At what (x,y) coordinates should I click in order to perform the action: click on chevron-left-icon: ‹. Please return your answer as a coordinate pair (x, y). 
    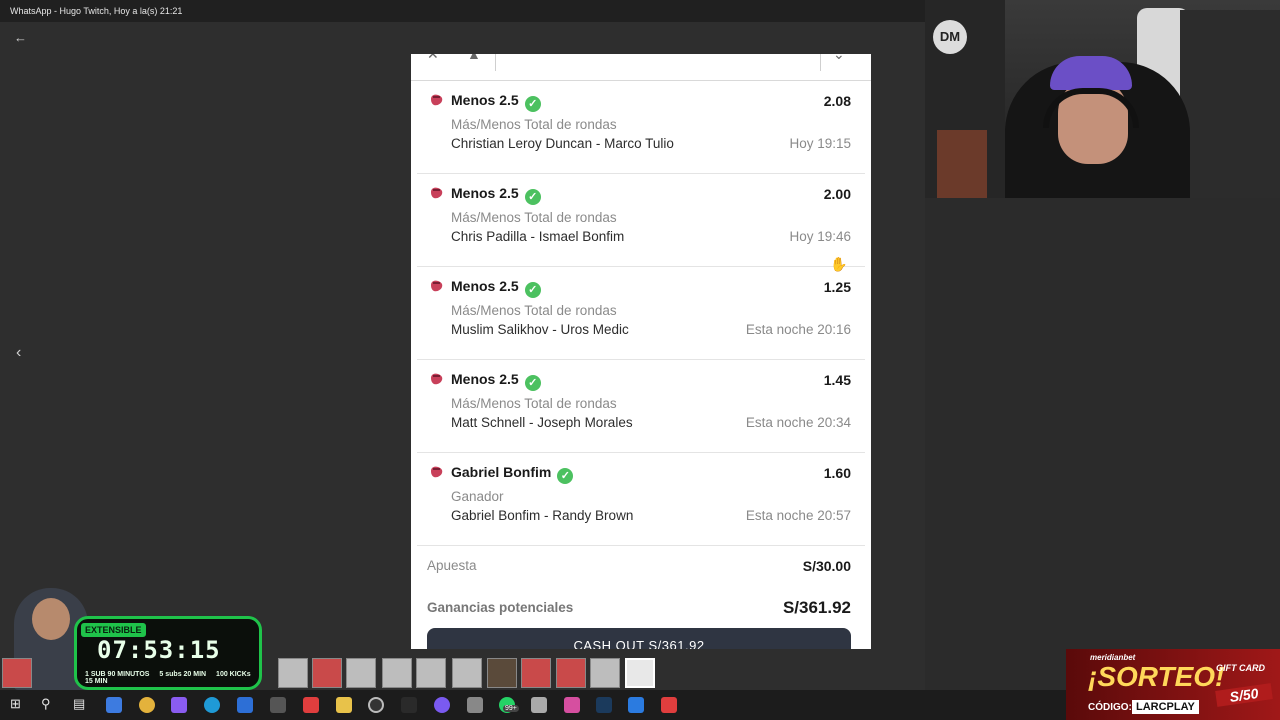
    Looking at the image, I should click on (18, 353).